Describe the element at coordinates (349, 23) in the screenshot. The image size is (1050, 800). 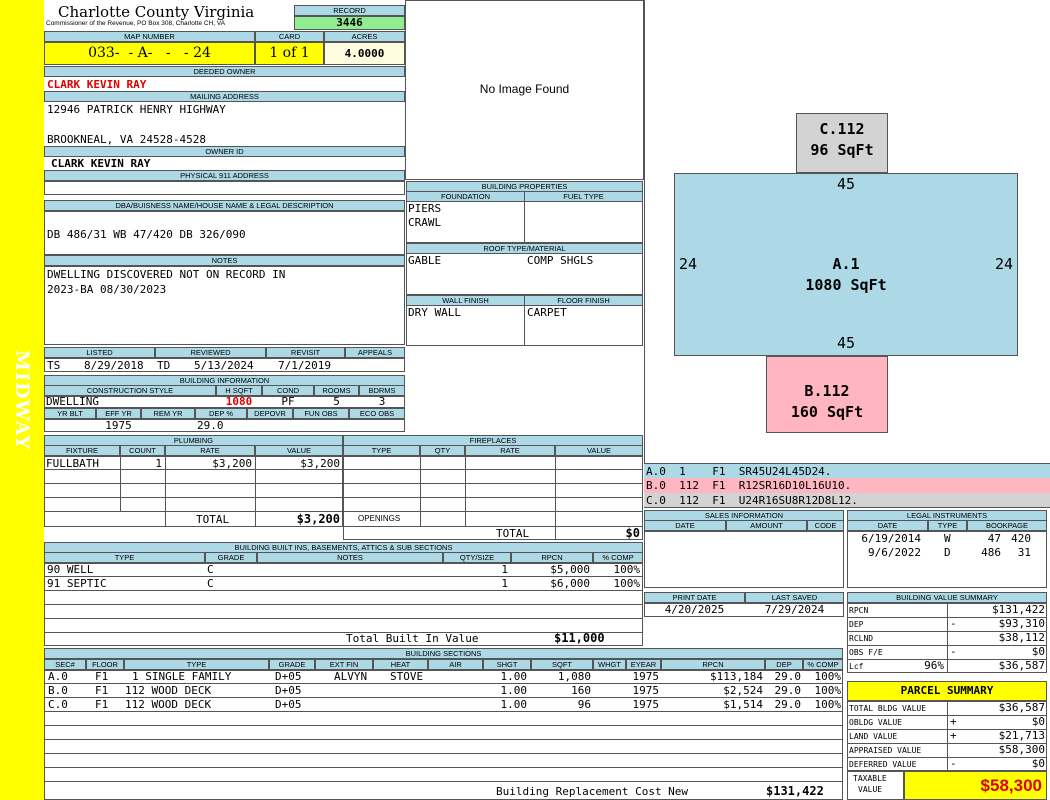
I see `record-value: 3446` at that location.